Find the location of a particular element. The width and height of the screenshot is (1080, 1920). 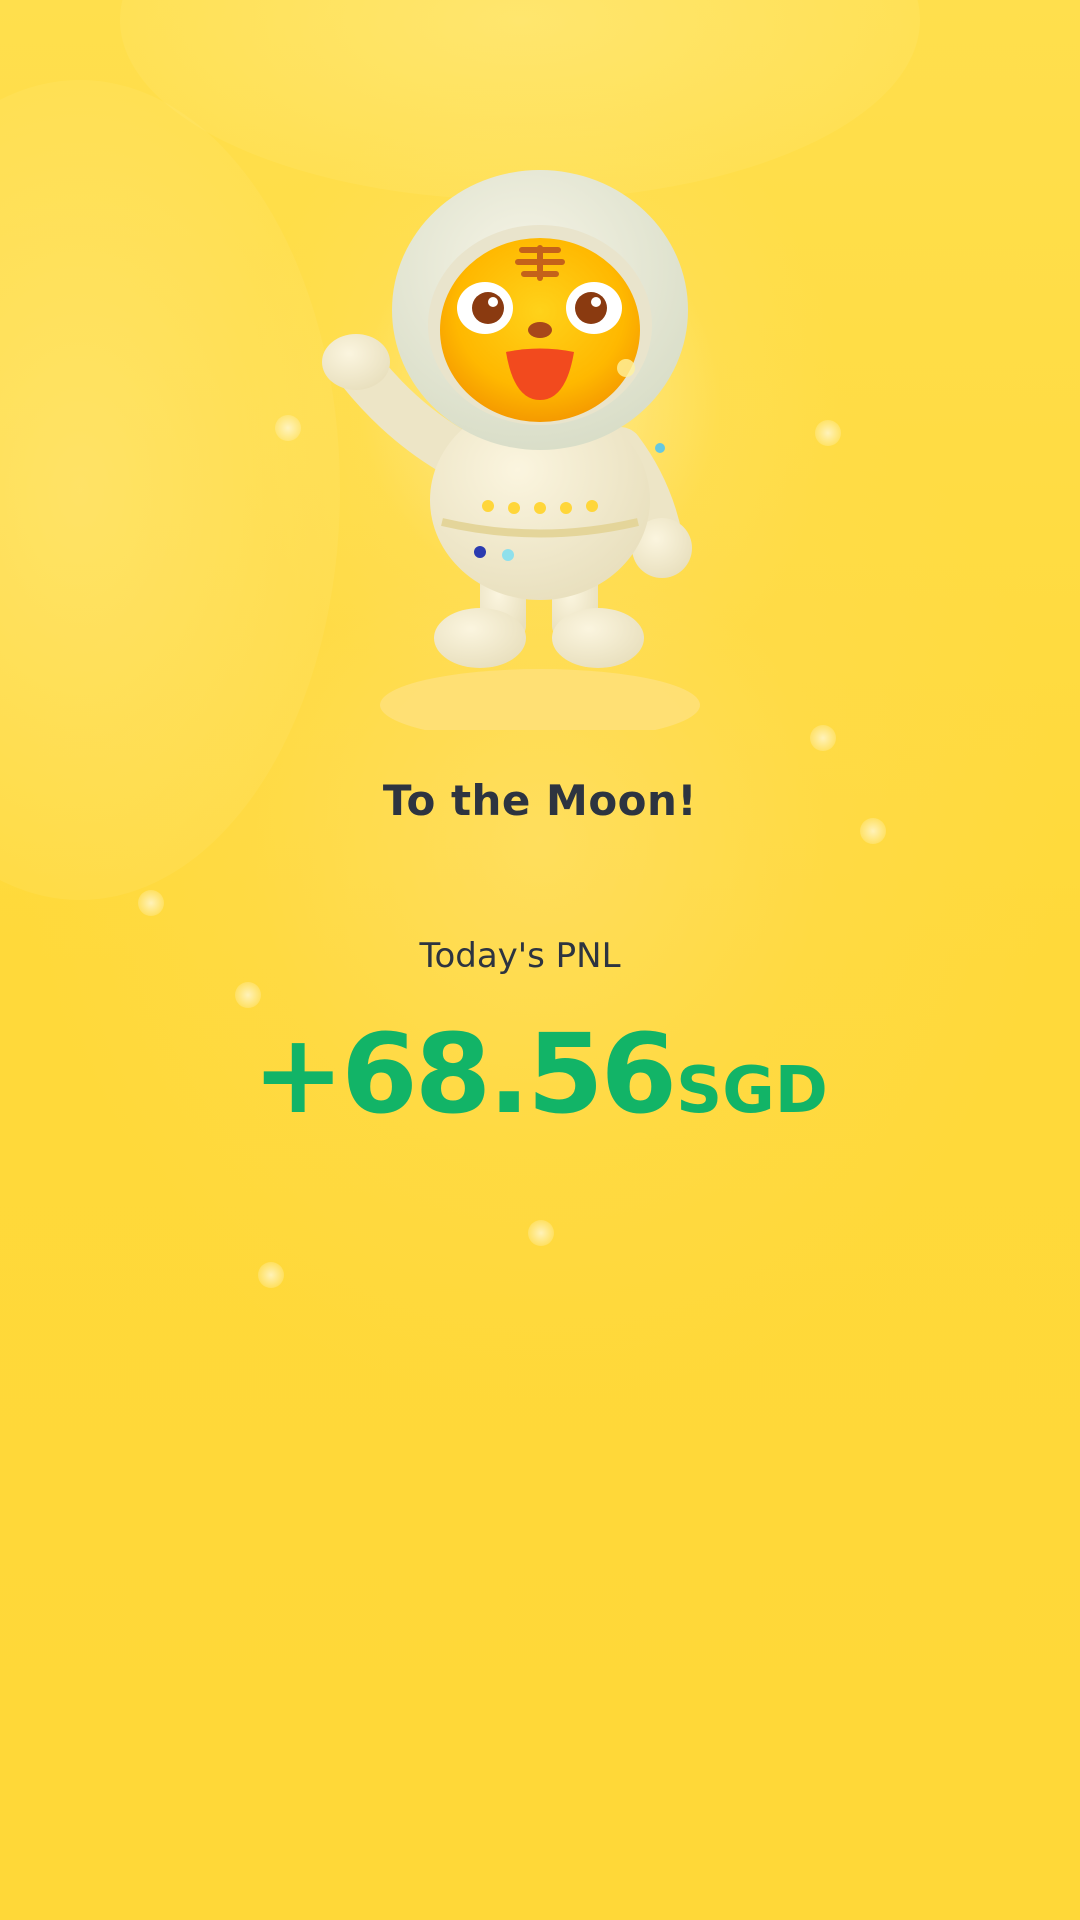

astronaut-tiger-mascot-icon is located at coordinates (540, 440).